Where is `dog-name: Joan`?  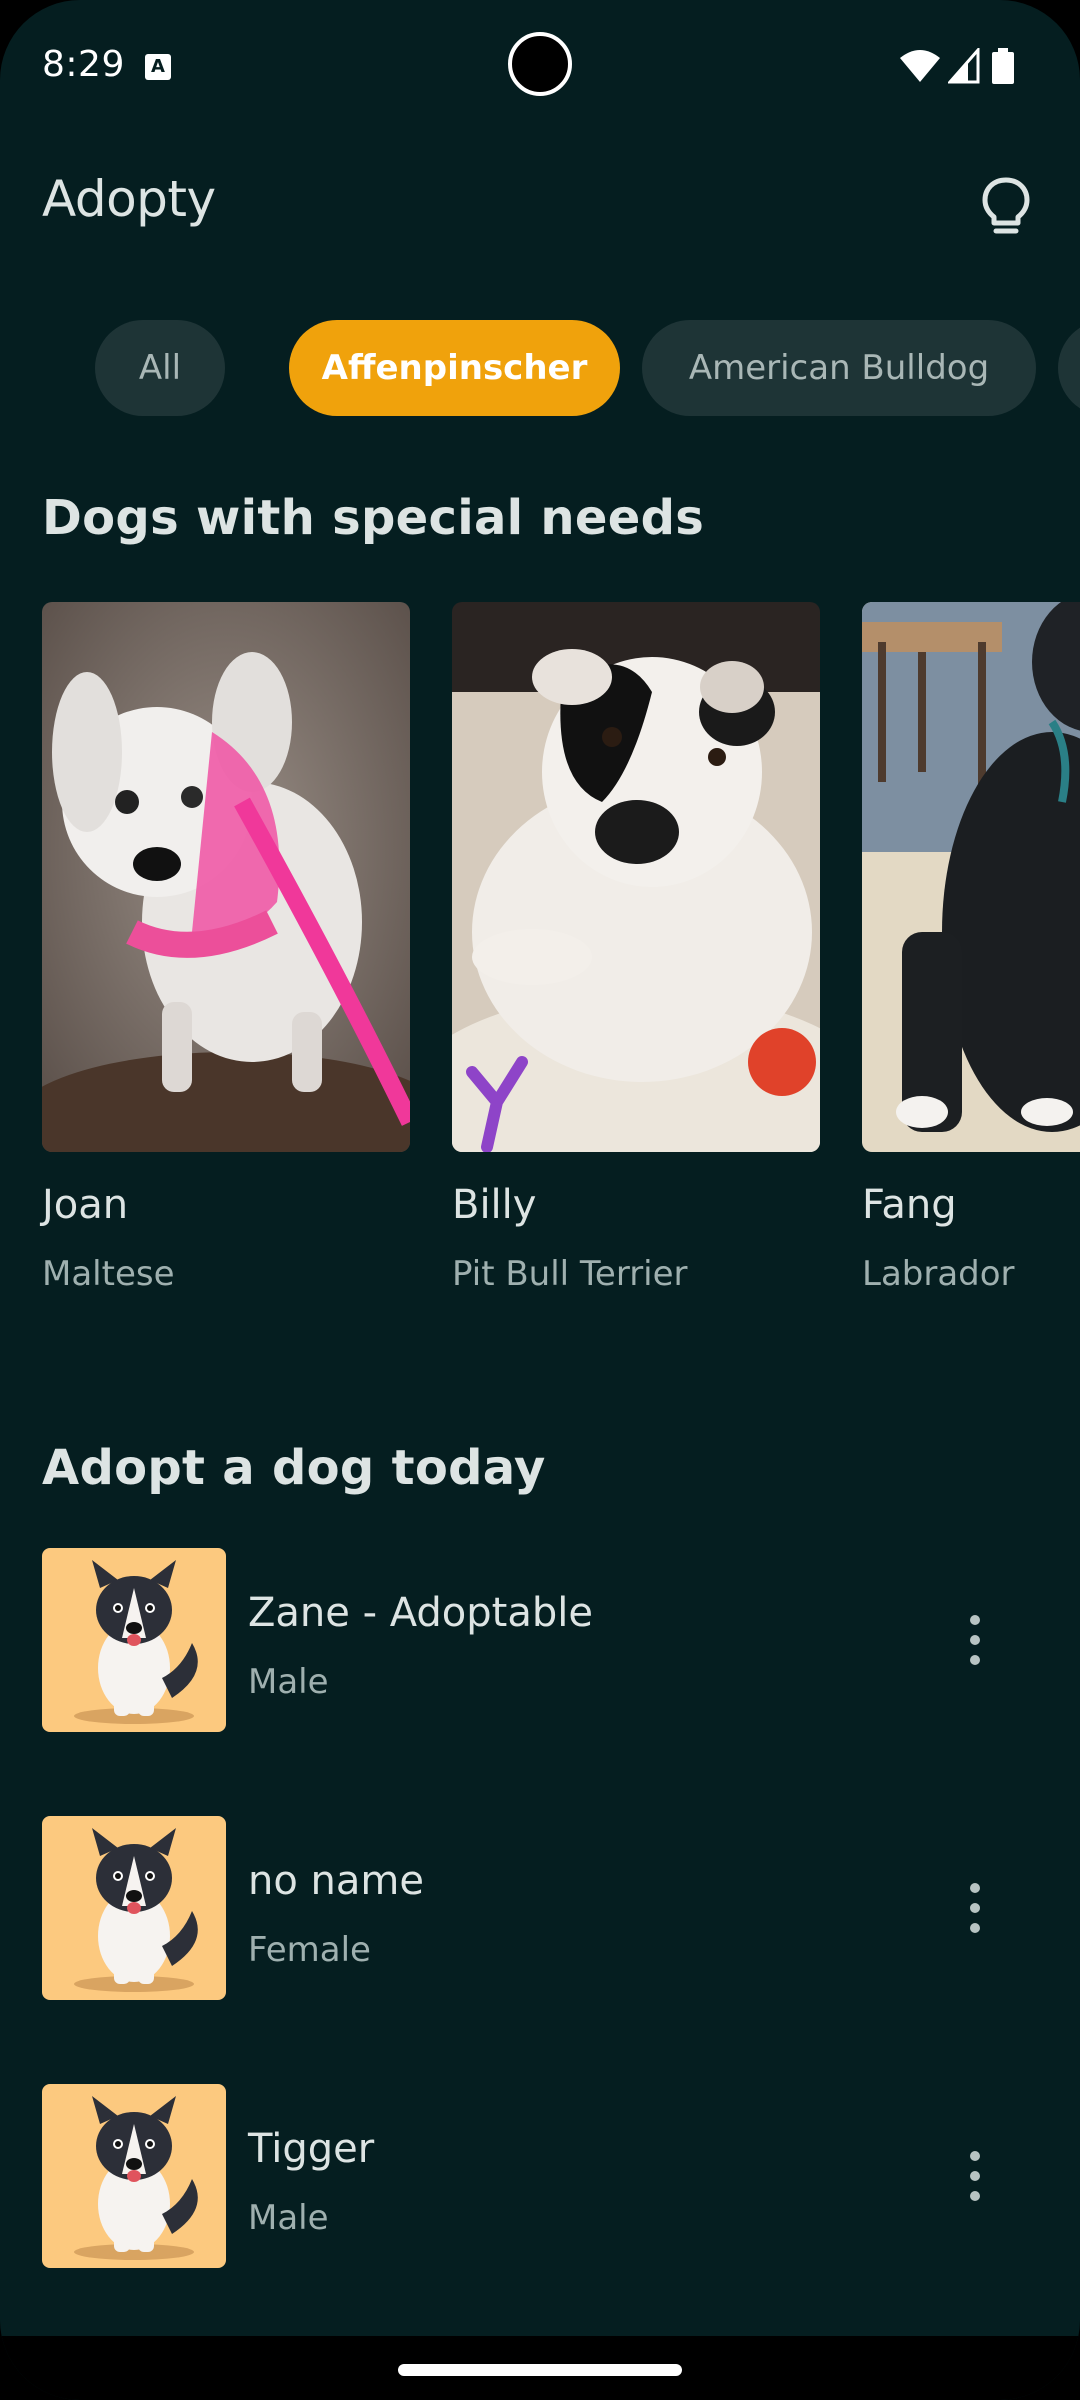
dog-name: Joan is located at coordinates (85, 1205).